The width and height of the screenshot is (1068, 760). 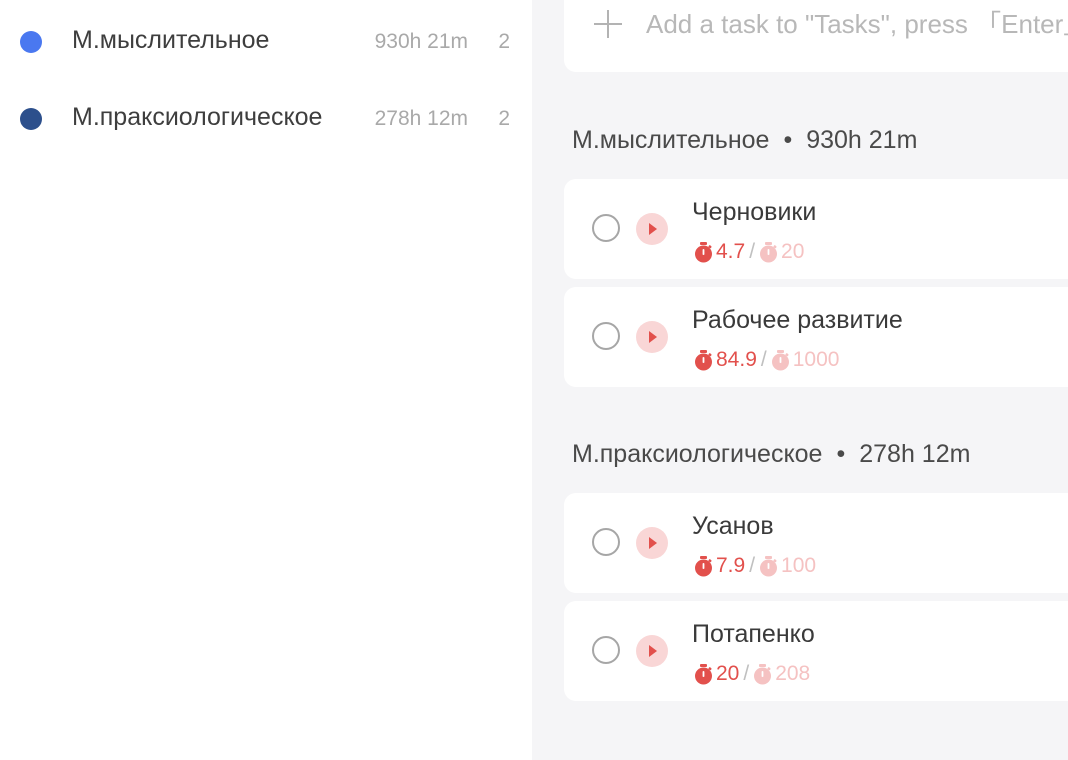 I want to click on pomodoros-done: 4.7, so click(x=731, y=251).